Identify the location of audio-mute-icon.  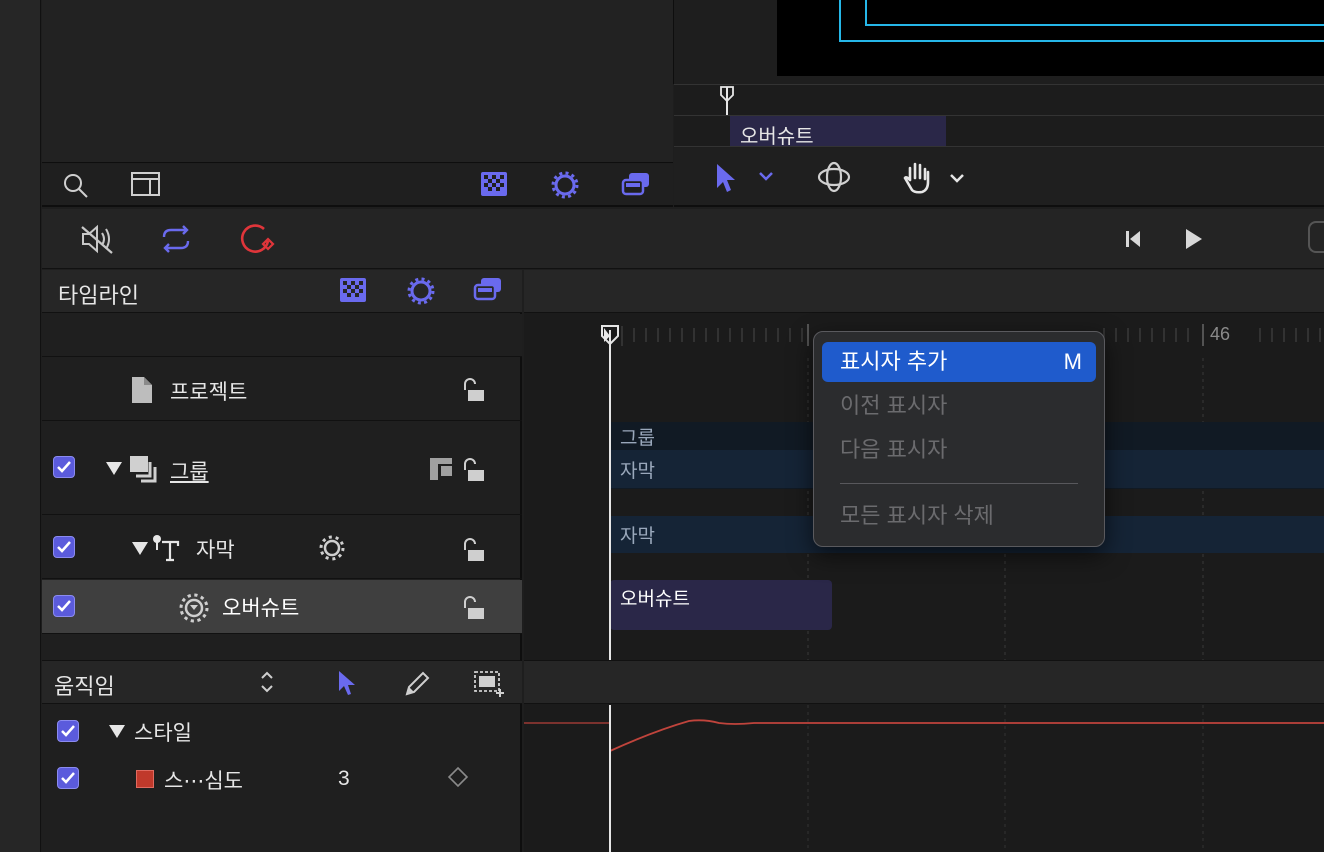
(97, 239).